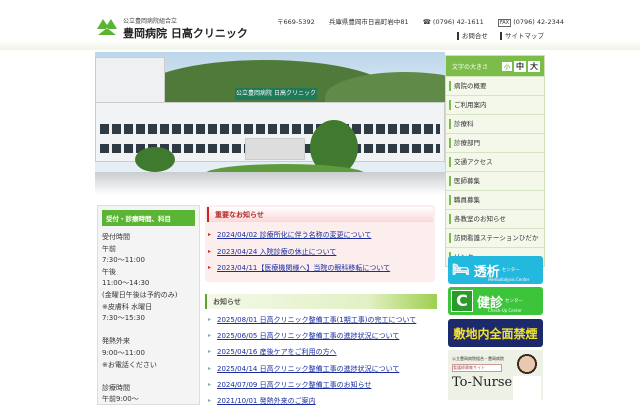 Image resolution: width=640 pixels, height=409 pixels. What do you see at coordinates (495, 180) in the screenshot?
I see `nav-doctor-recruit: 医師募集` at bounding box center [495, 180].